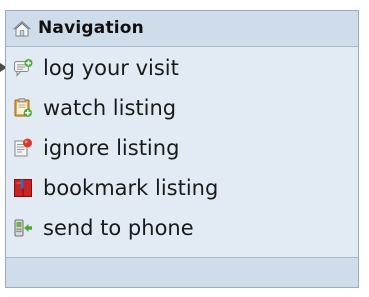 Image resolution: width=369 pixels, height=297 pixels. I want to click on nav-item-label: watch listing, so click(110, 108).